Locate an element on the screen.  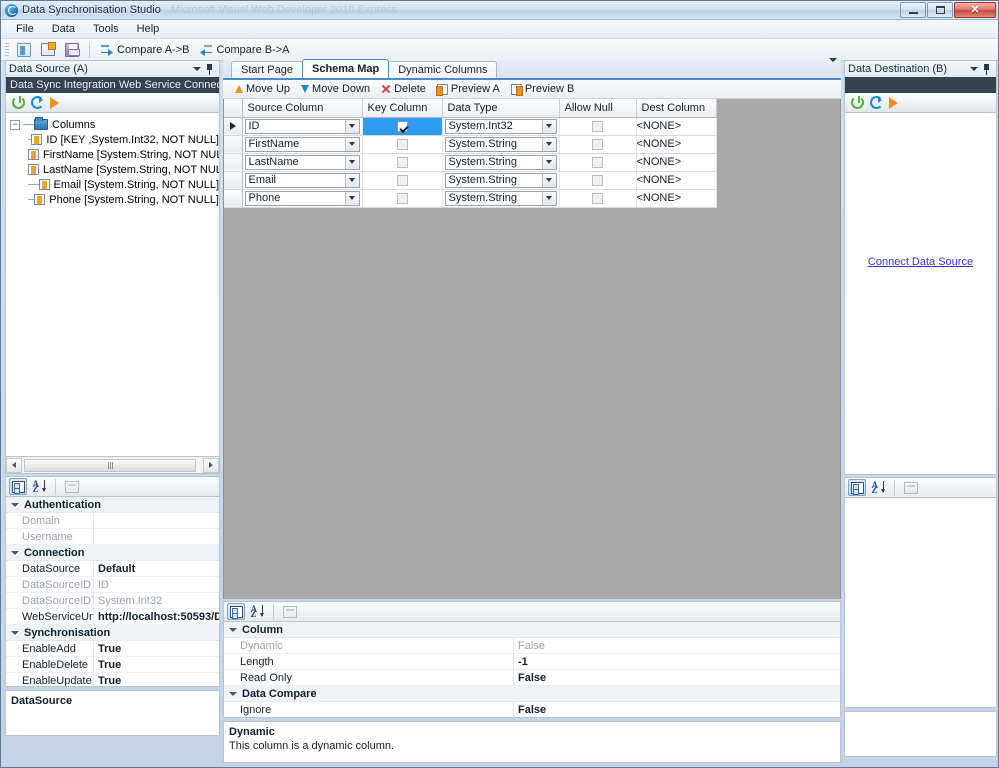
grid-header-source-column: Source Column is located at coordinates (302, 108).